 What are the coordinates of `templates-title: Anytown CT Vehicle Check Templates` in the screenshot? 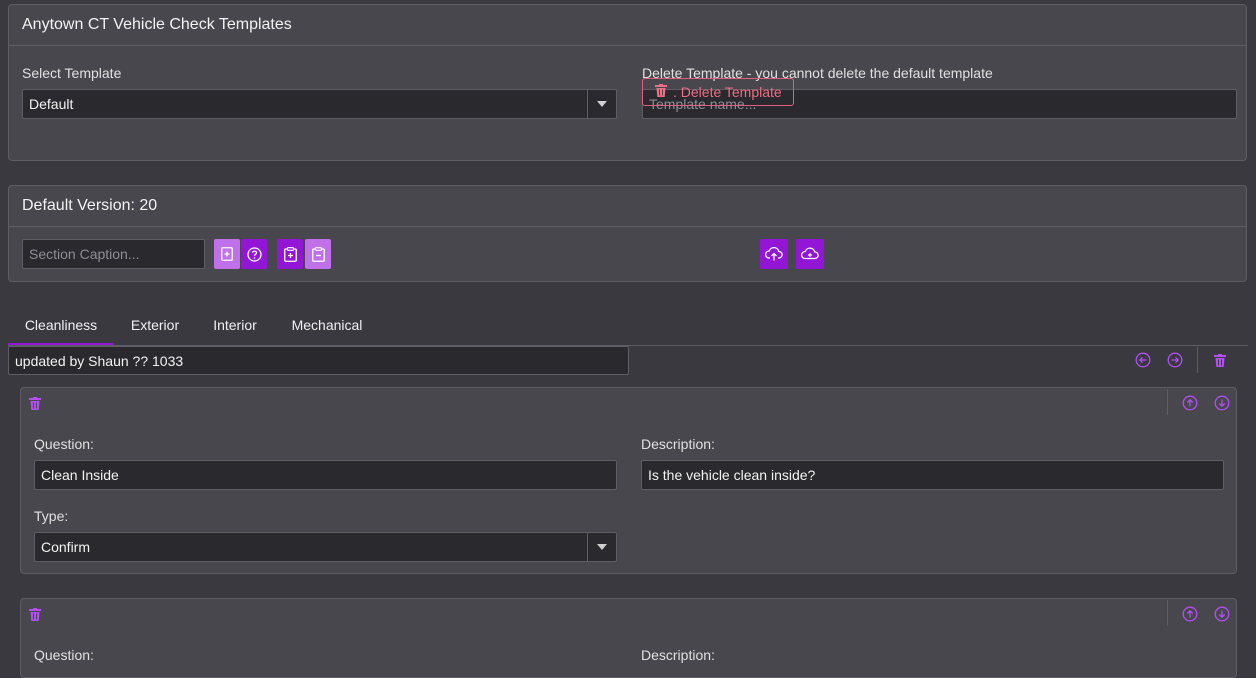 It's located at (627, 25).